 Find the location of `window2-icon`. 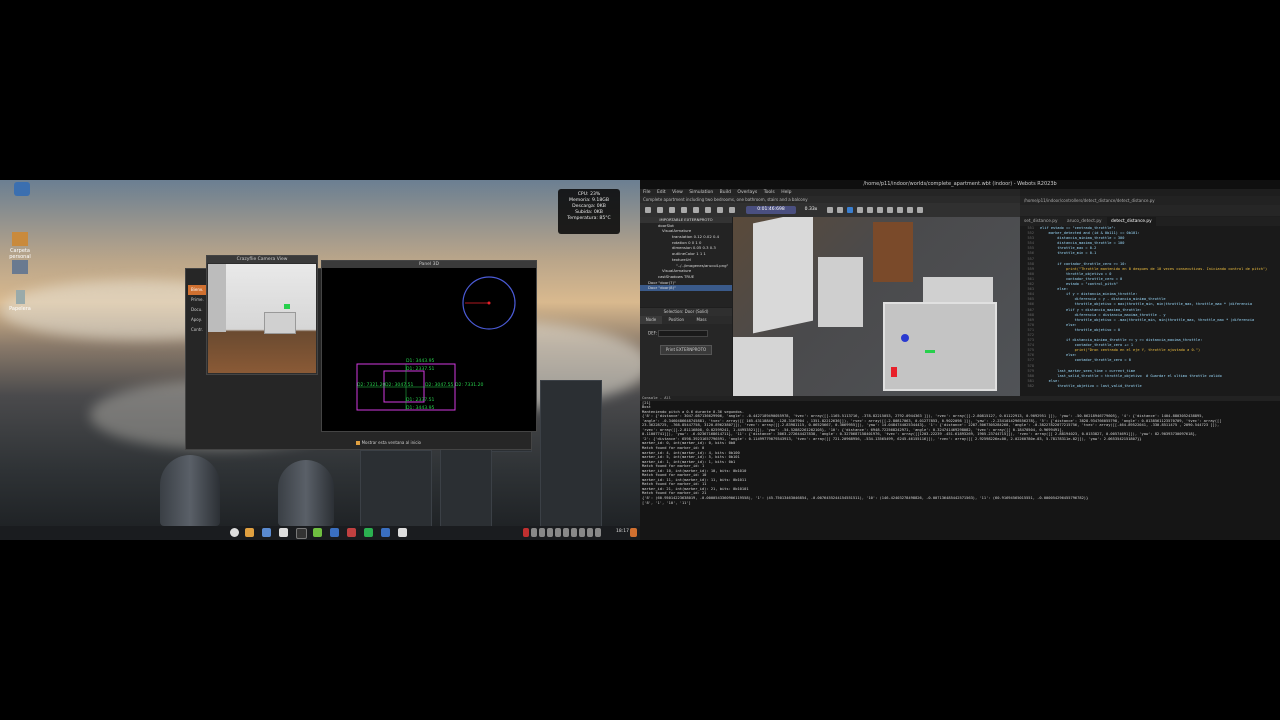

window2-icon is located at coordinates (385, 532).